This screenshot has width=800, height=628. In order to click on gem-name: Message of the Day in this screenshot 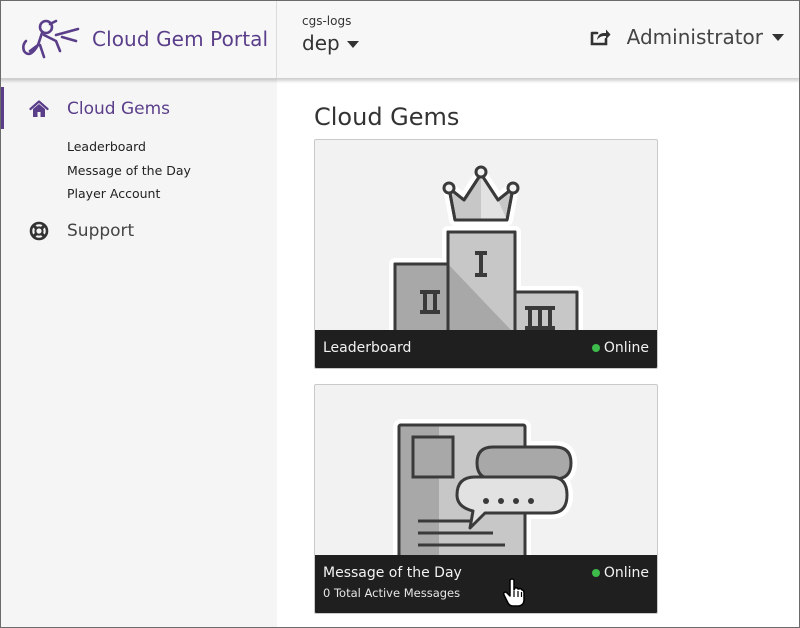, I will do `click(392, 573)`.